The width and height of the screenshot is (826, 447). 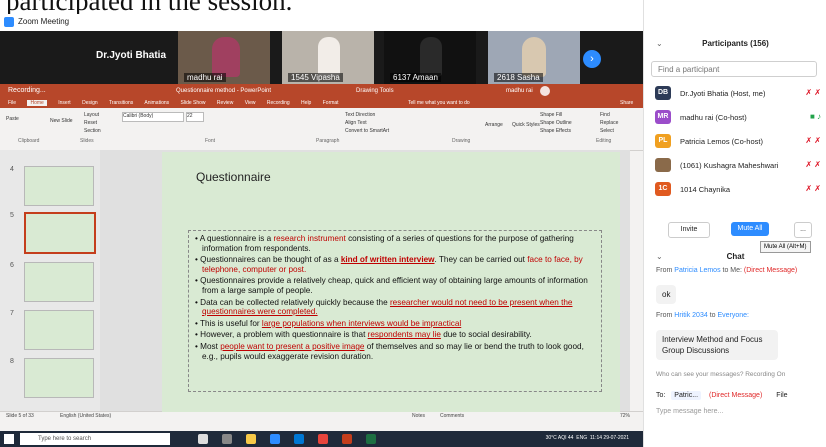 I want to click on tab-design: Design, so click(x=90, y=103).